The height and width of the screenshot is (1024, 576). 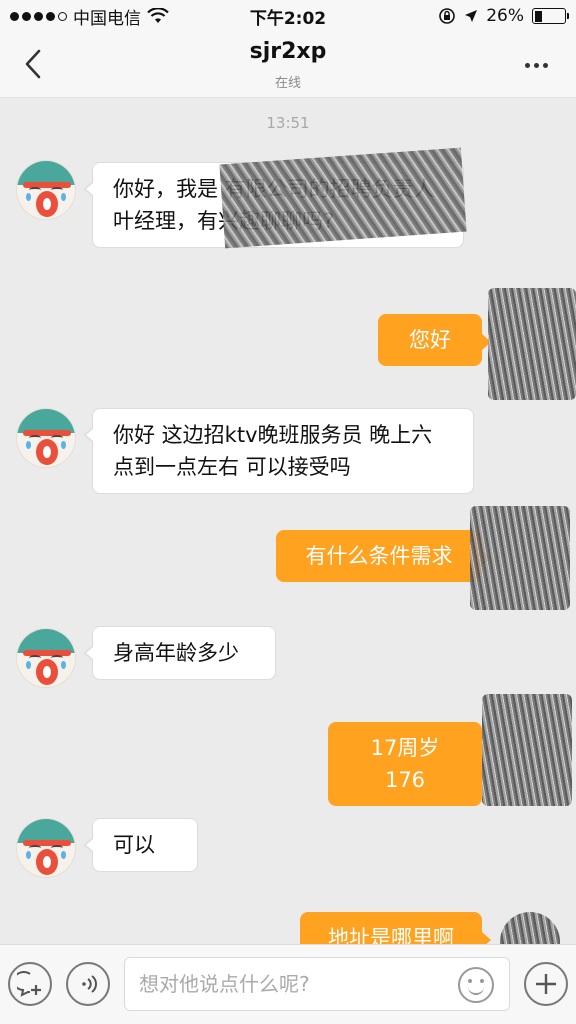 I want to click on nav-bar: sjr2xp 在线, so click(x=288, y=65).